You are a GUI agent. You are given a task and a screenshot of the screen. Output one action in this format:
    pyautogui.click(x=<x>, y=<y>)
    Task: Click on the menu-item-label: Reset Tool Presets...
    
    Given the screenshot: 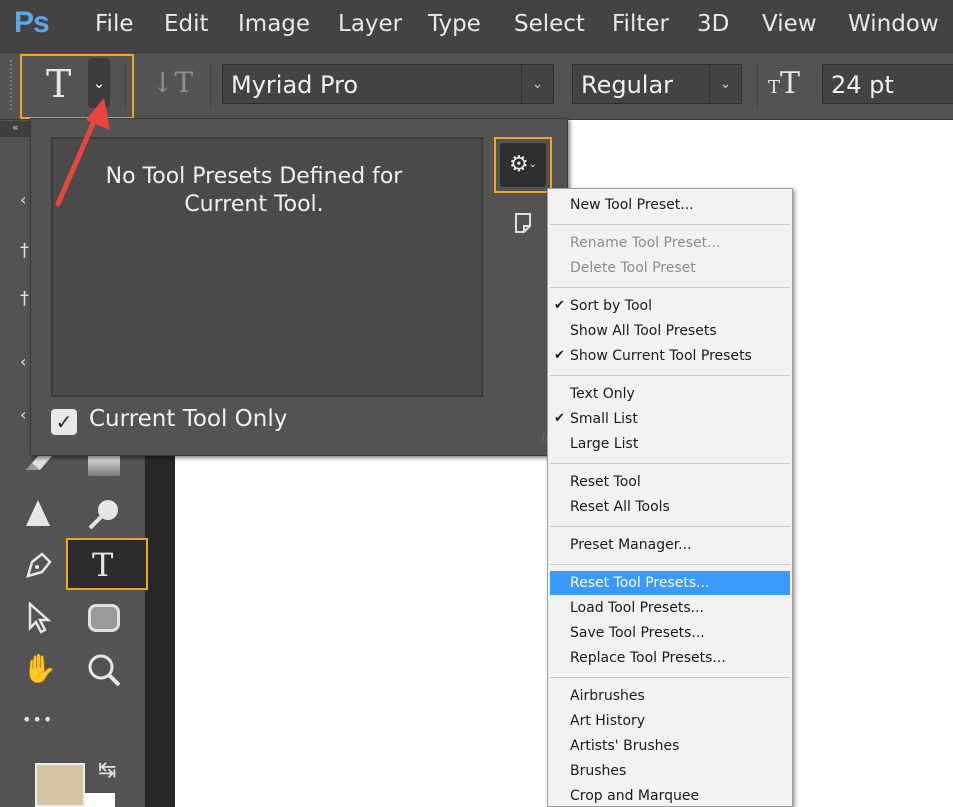 What is the action you would take?
    pyautogui.click(x=640, y=583)
    